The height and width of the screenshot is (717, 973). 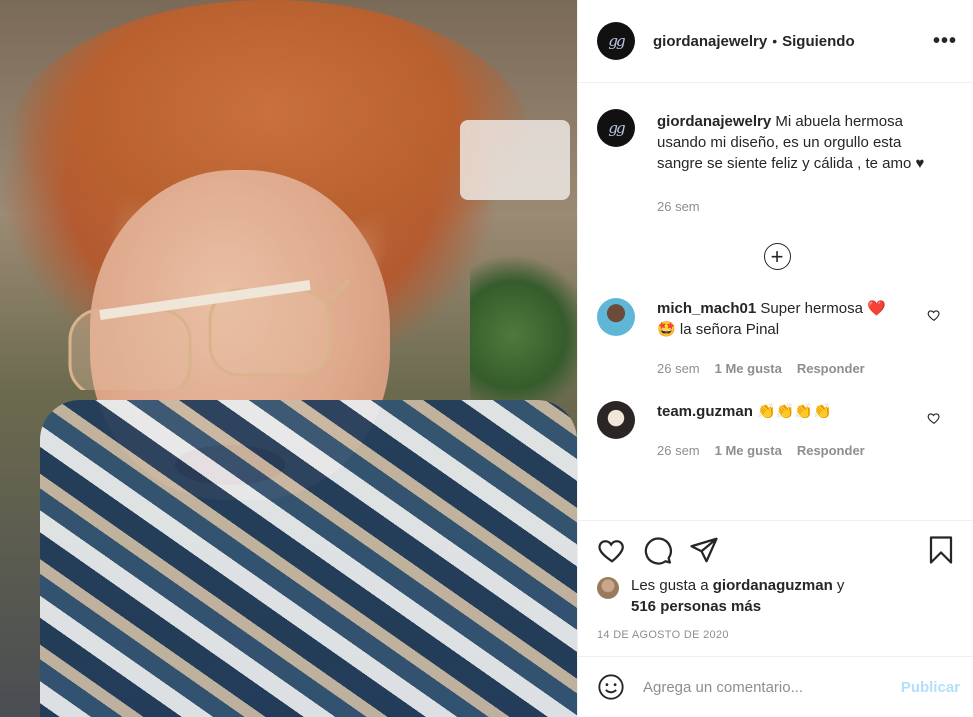 I want to click on publish-button: Publicar, so click(x=930, y=687).